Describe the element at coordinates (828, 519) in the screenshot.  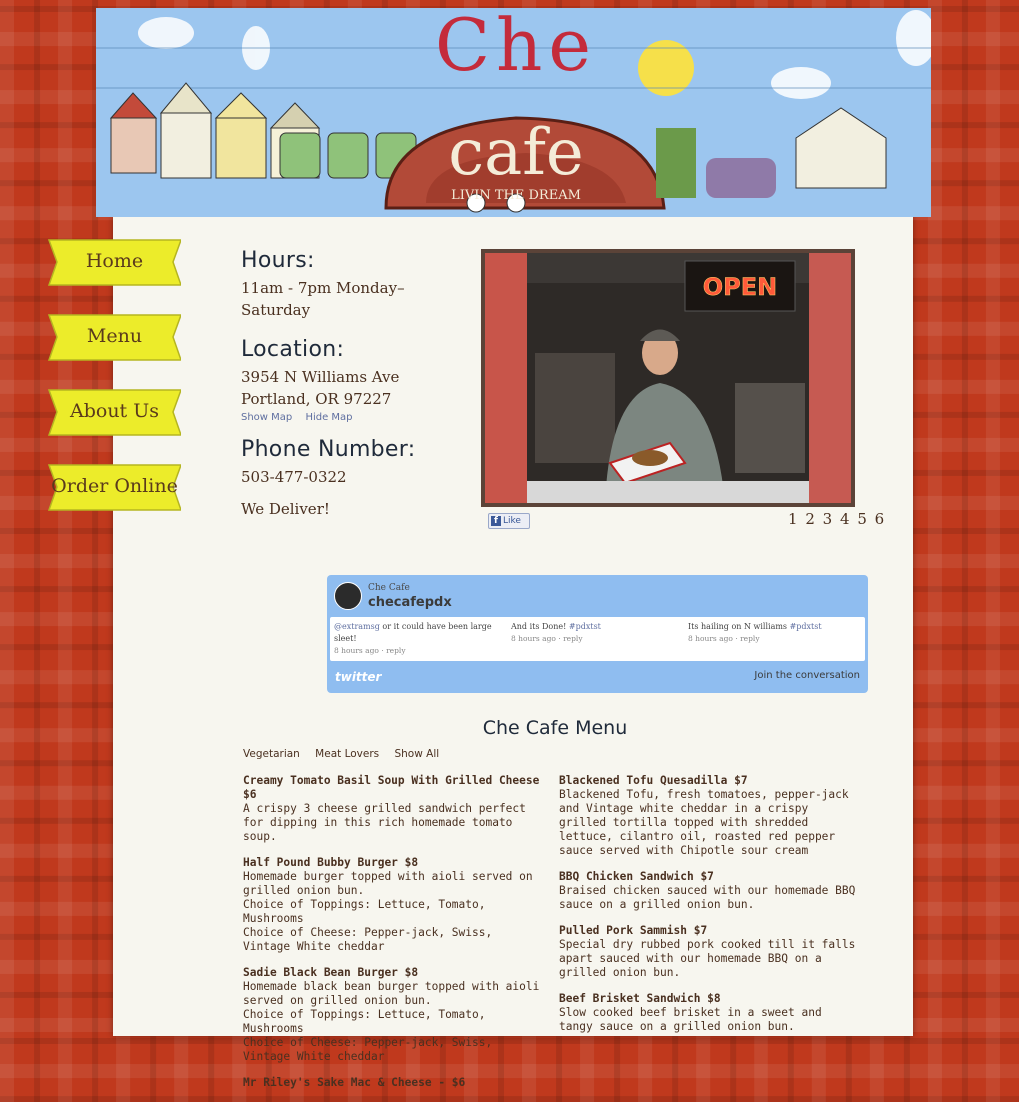
I see `pager-page-3: 3` at that location.